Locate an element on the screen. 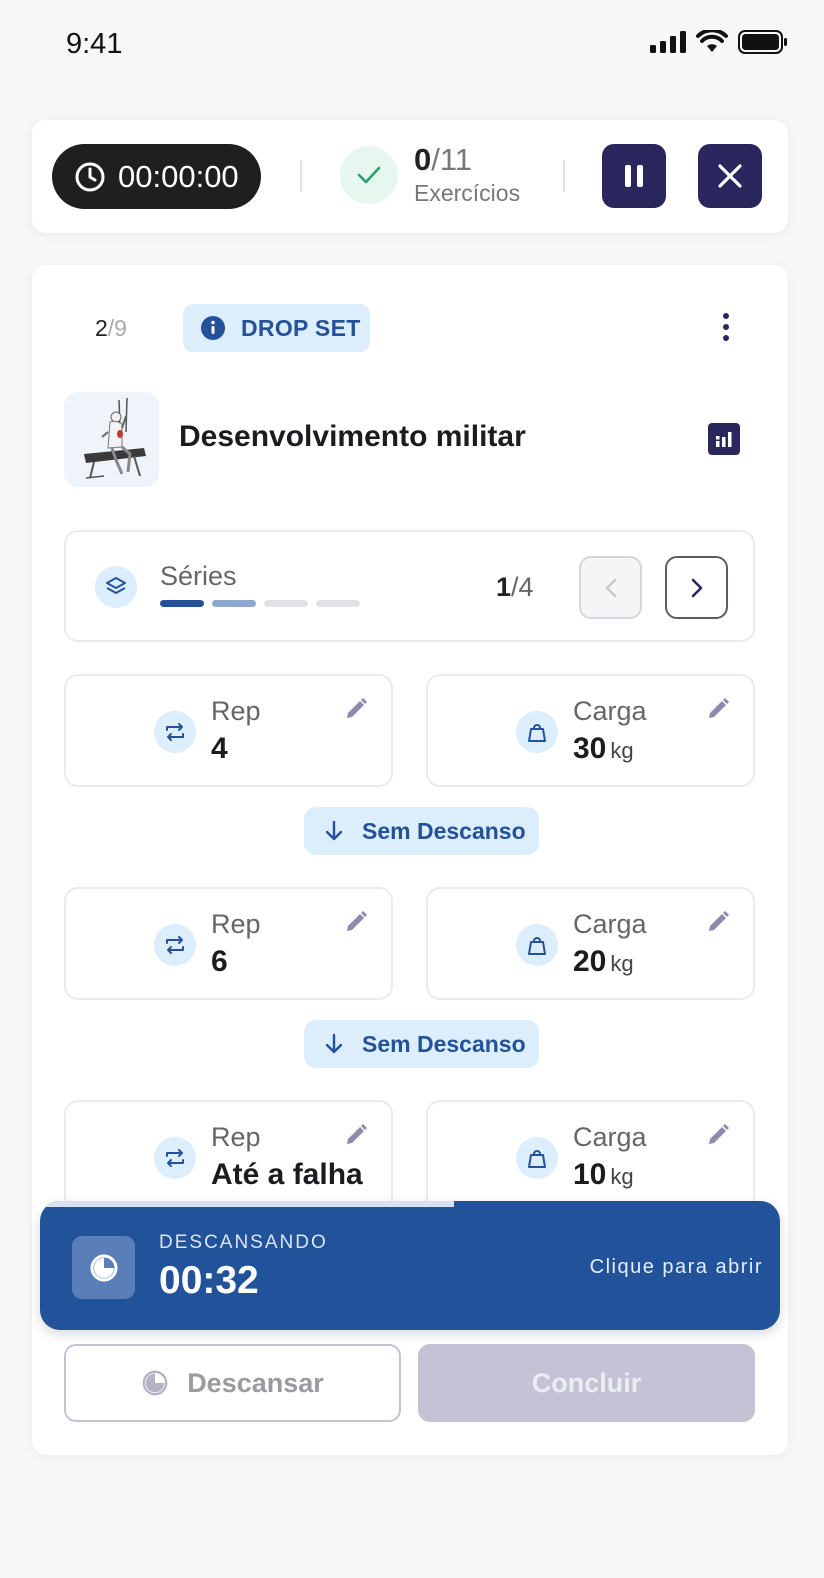  exercise-index: 2/9 is located at coordinates (111, 328).